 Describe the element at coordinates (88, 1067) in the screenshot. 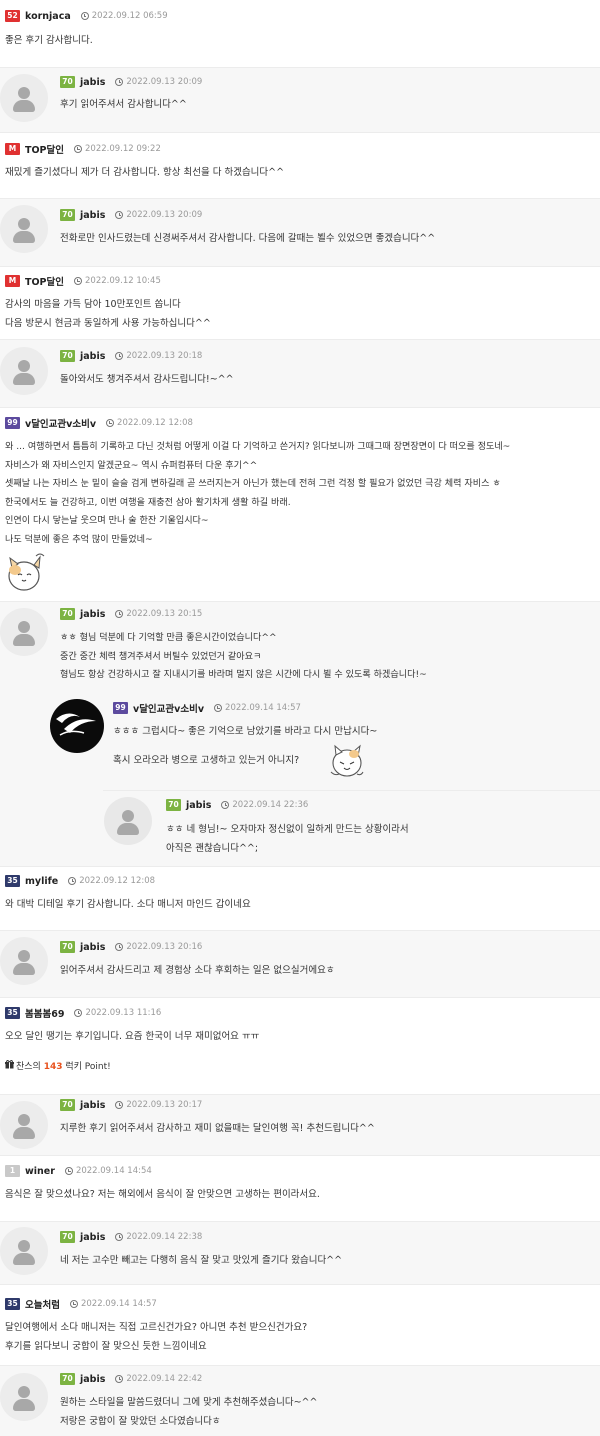

I see `luck-suffix: 럭키 Point!` at that location.